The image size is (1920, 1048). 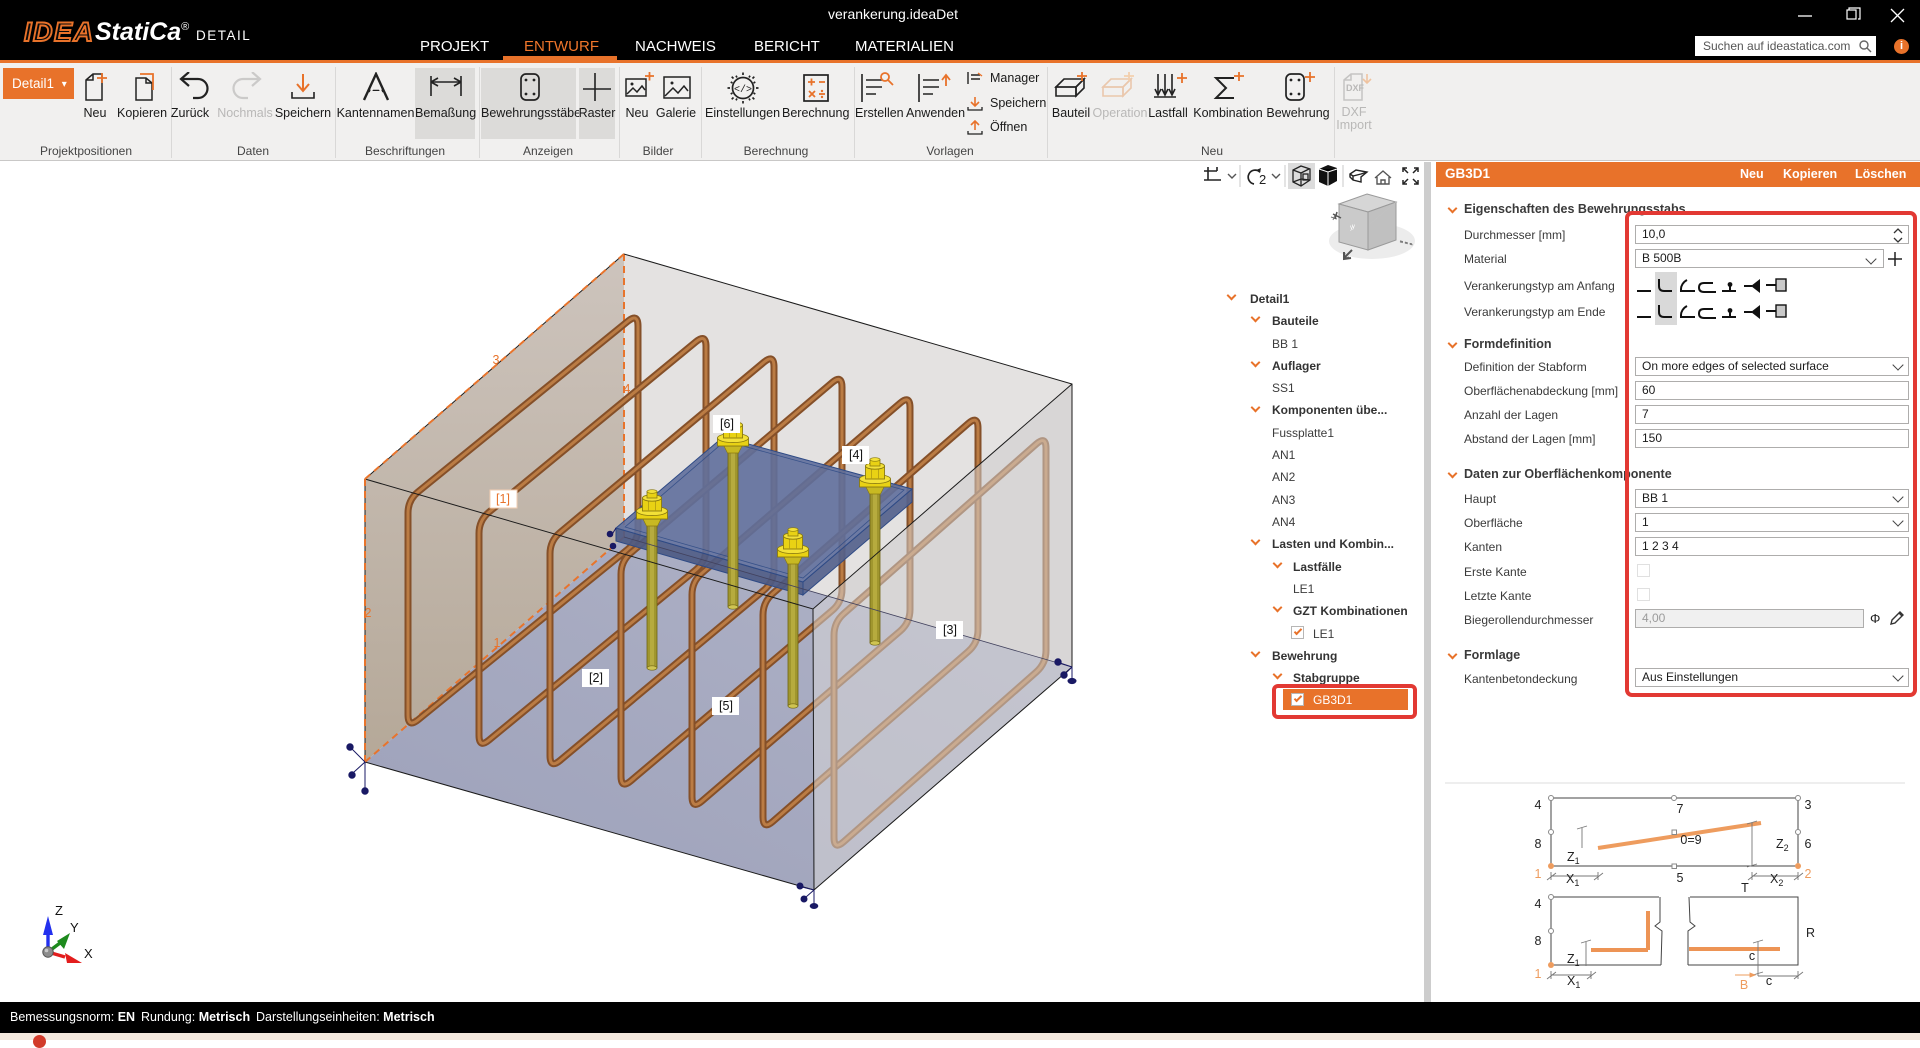 I want to click on svg-text: DXF, so click(x=1355, y=88).